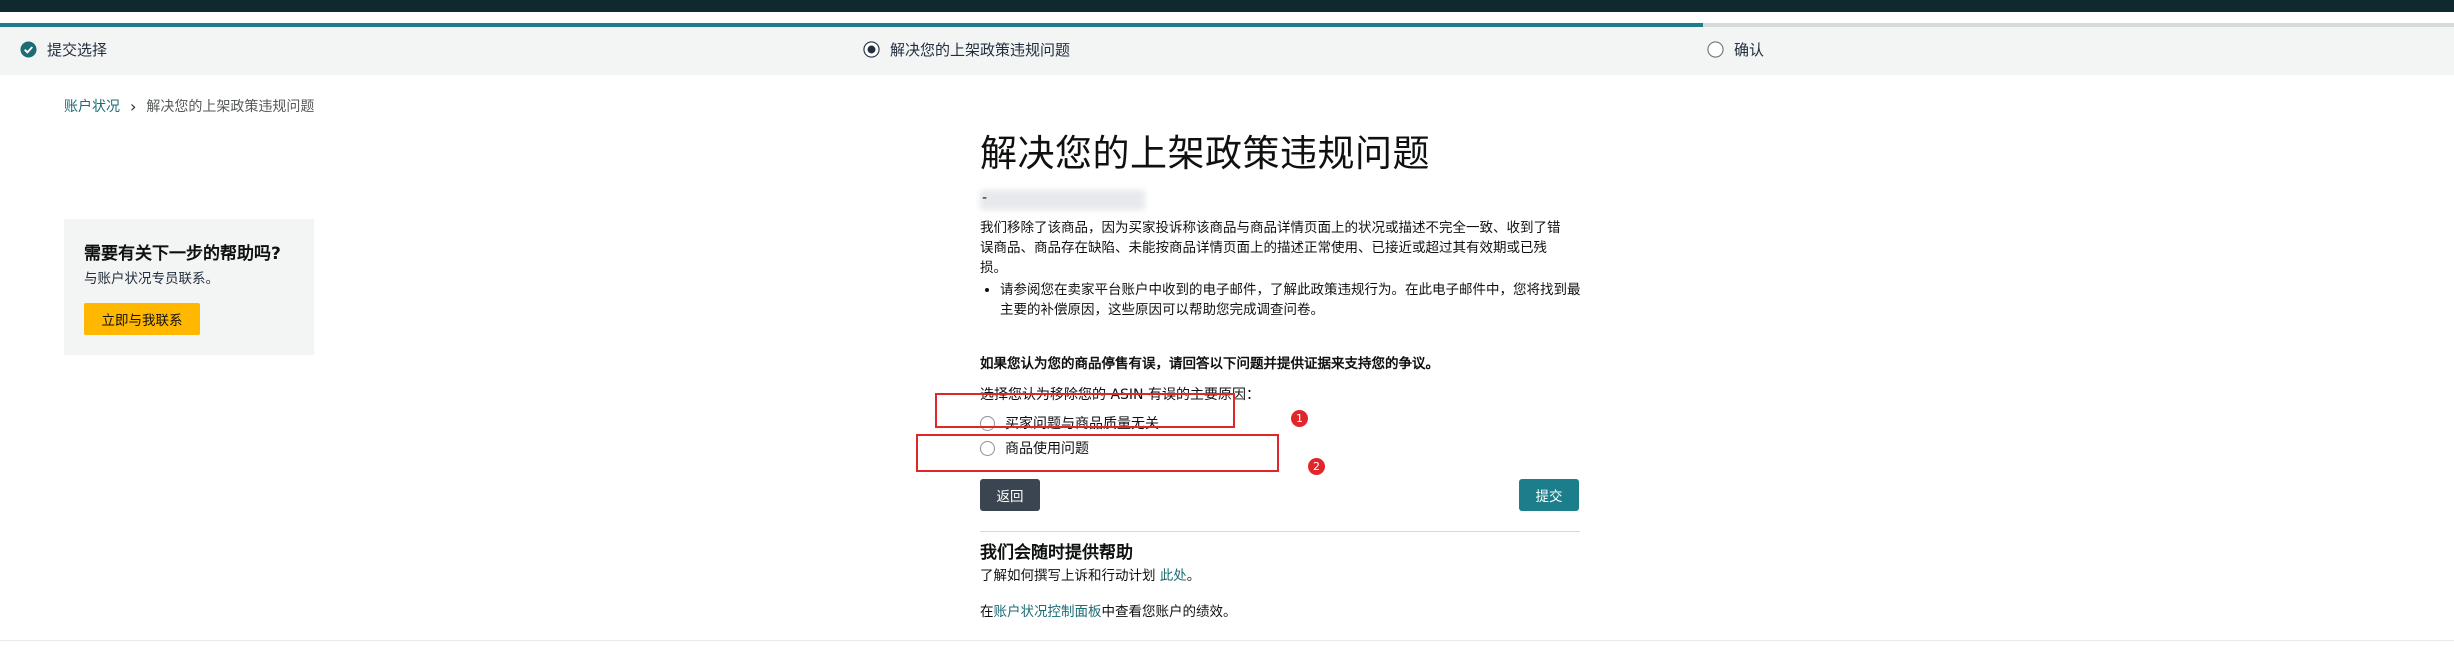  What do you see at coordinates (1299, 418) in the screenshot?
I see `annotation-badge-1: 1` at bounding box center [1299, 418].